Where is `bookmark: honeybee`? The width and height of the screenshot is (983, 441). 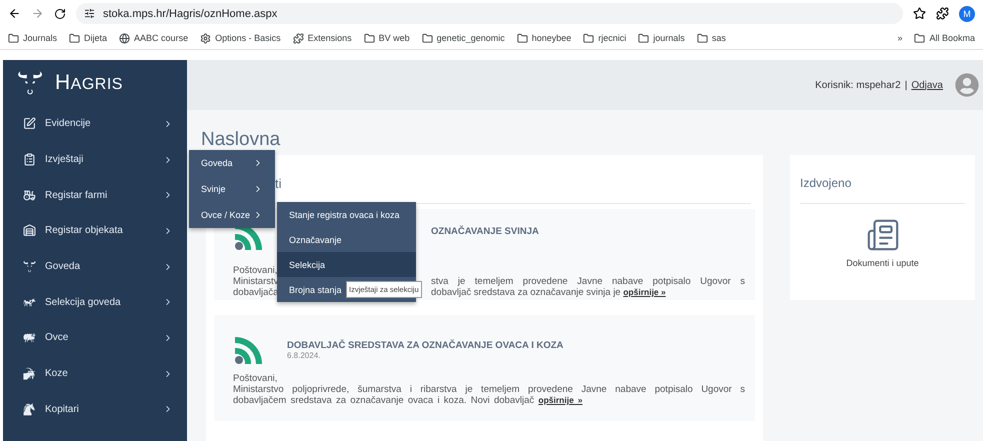 bookmark: honeybee is located at coordinates (544, 38).